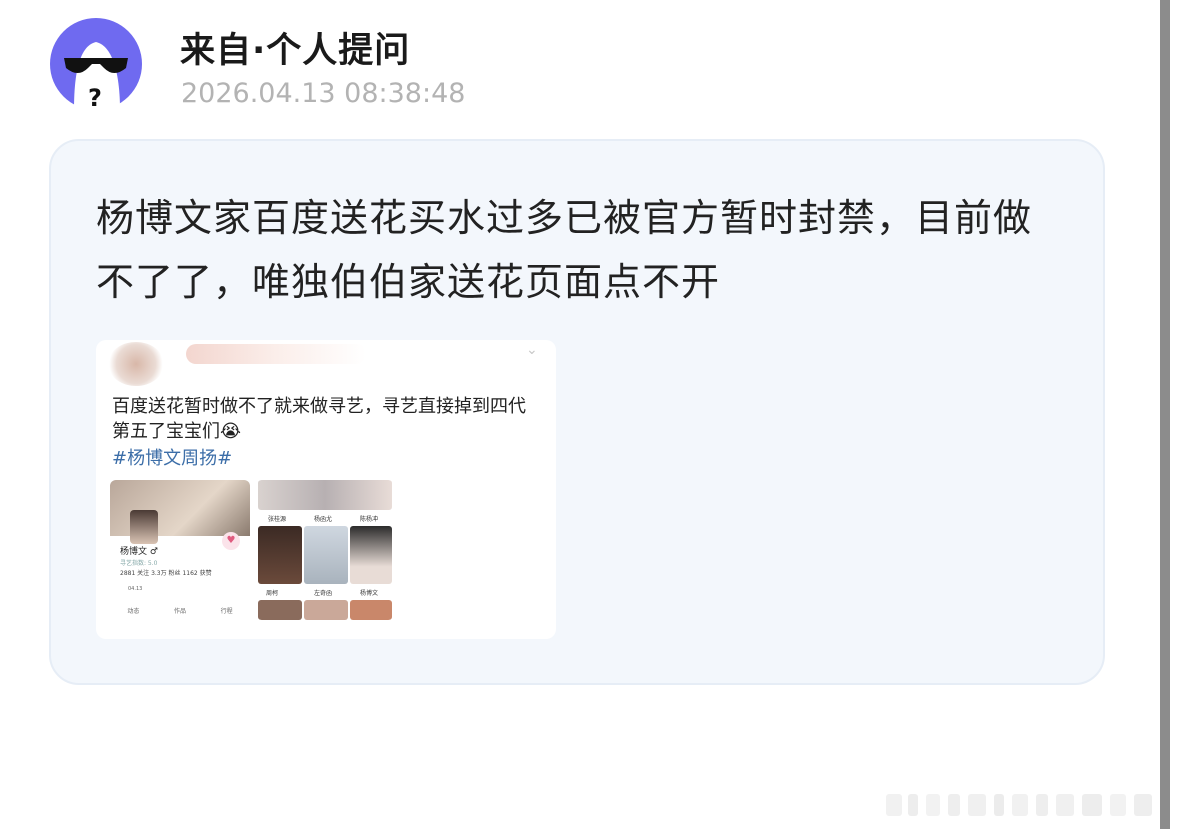  What do you see at coordinates (1019, 805) in the screenshot?
I see `watermark-pattern` at bounding box center [1019, 805].